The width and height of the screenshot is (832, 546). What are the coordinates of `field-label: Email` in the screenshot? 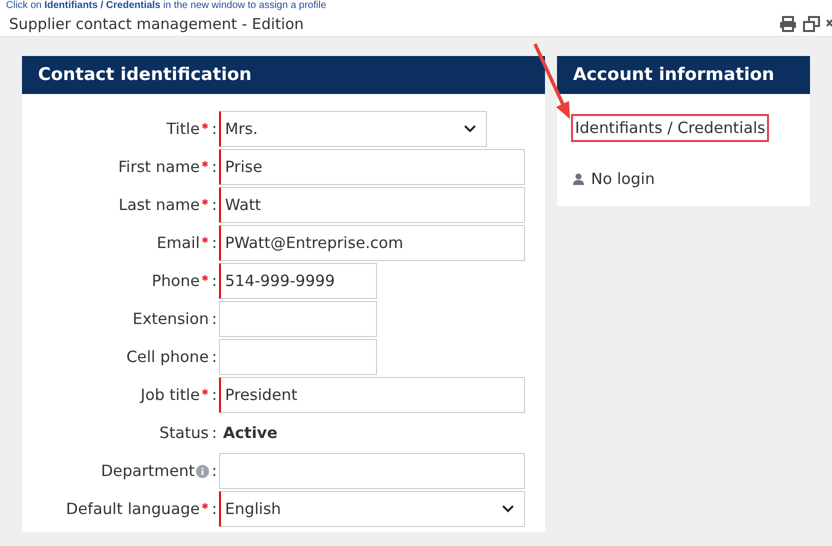 It's located at (178, 243).